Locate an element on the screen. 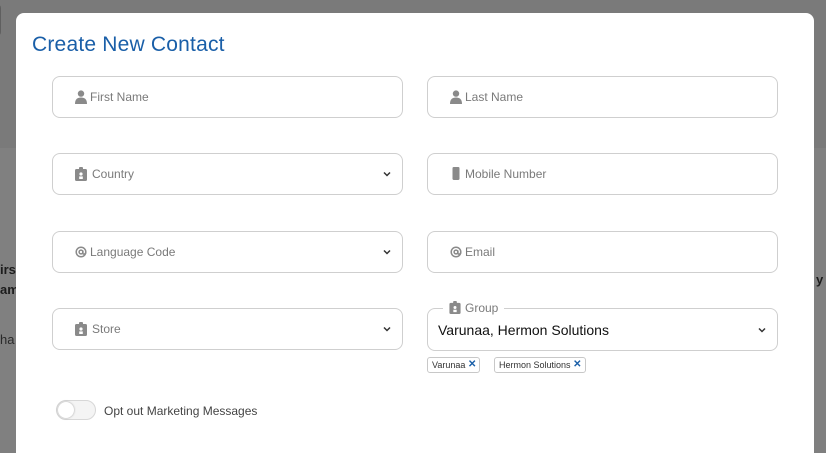  group-selected-value: Varunaa, Hermon Solutions is located at coordinates (523, 330).